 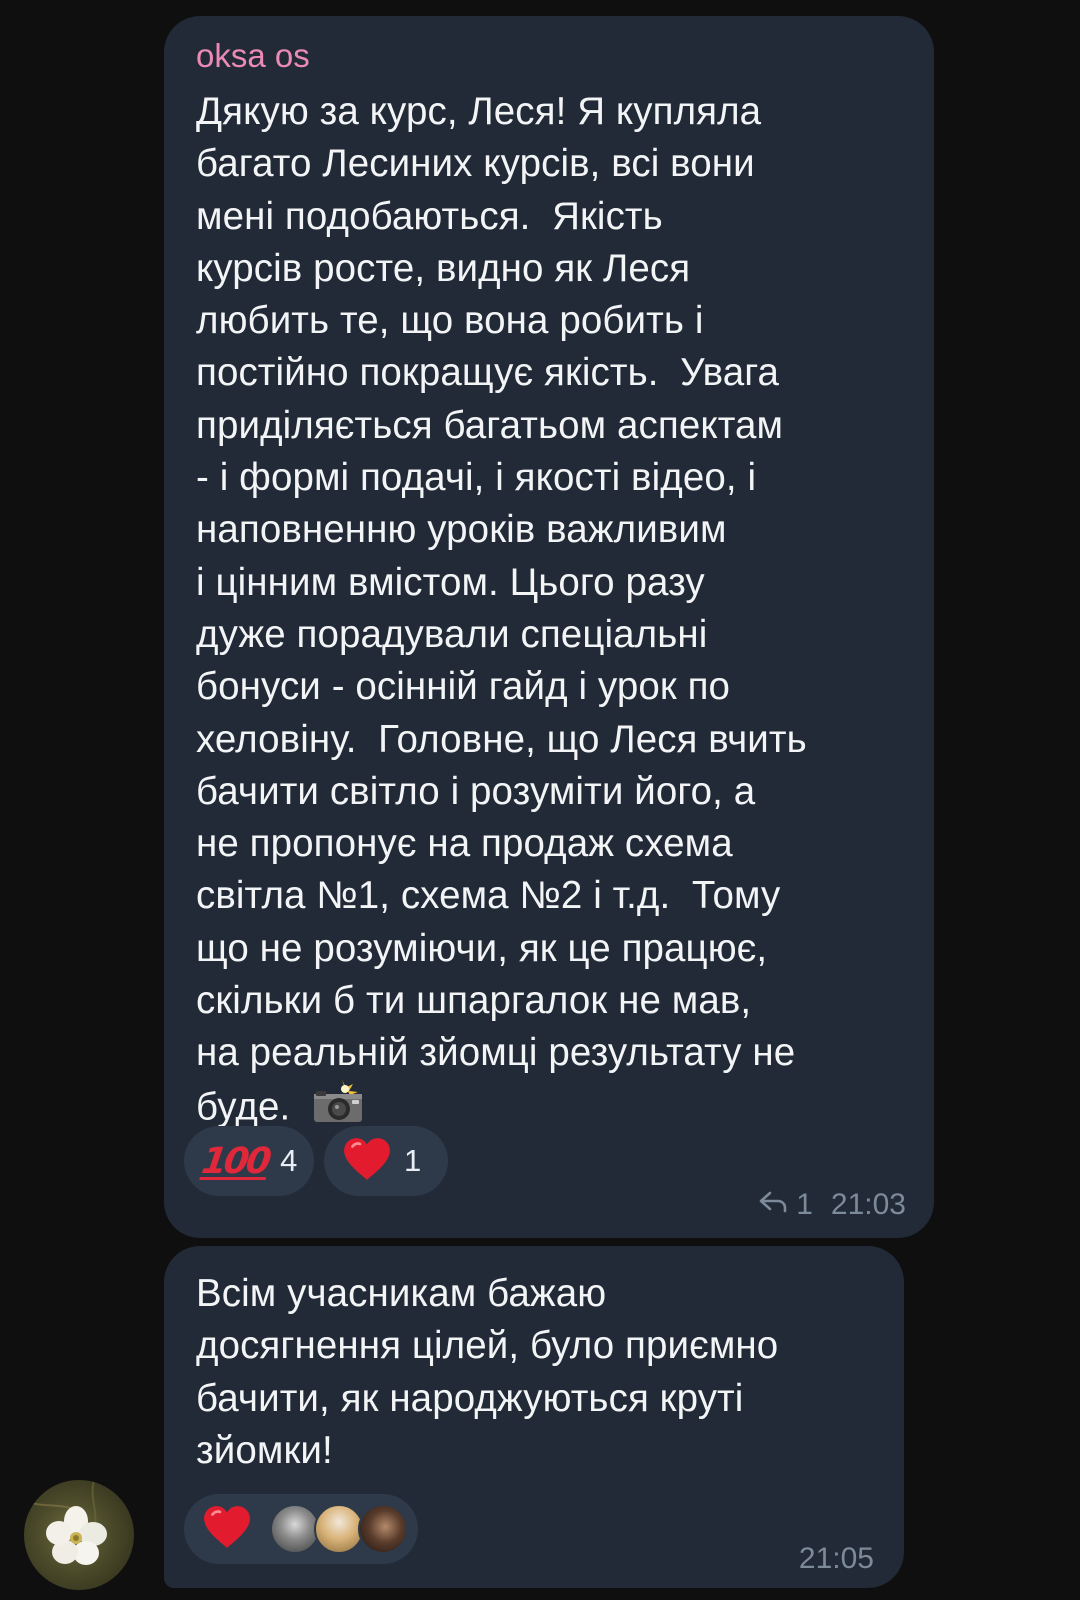 I want to click on message-meta: 21:05, so click(x=836, y=1559).